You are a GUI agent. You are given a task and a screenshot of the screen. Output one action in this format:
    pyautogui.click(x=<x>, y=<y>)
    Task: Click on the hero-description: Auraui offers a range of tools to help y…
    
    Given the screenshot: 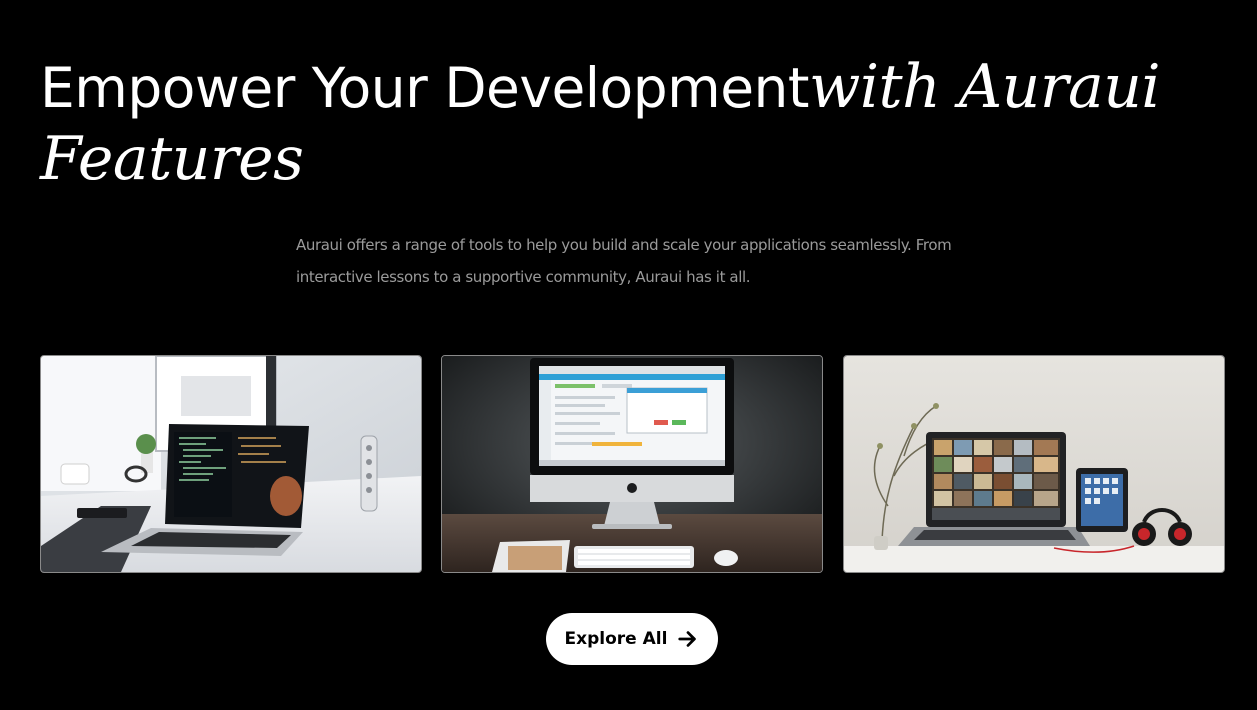 What is the action you would take?
    pyautogui.click(x=624, y=261)
    